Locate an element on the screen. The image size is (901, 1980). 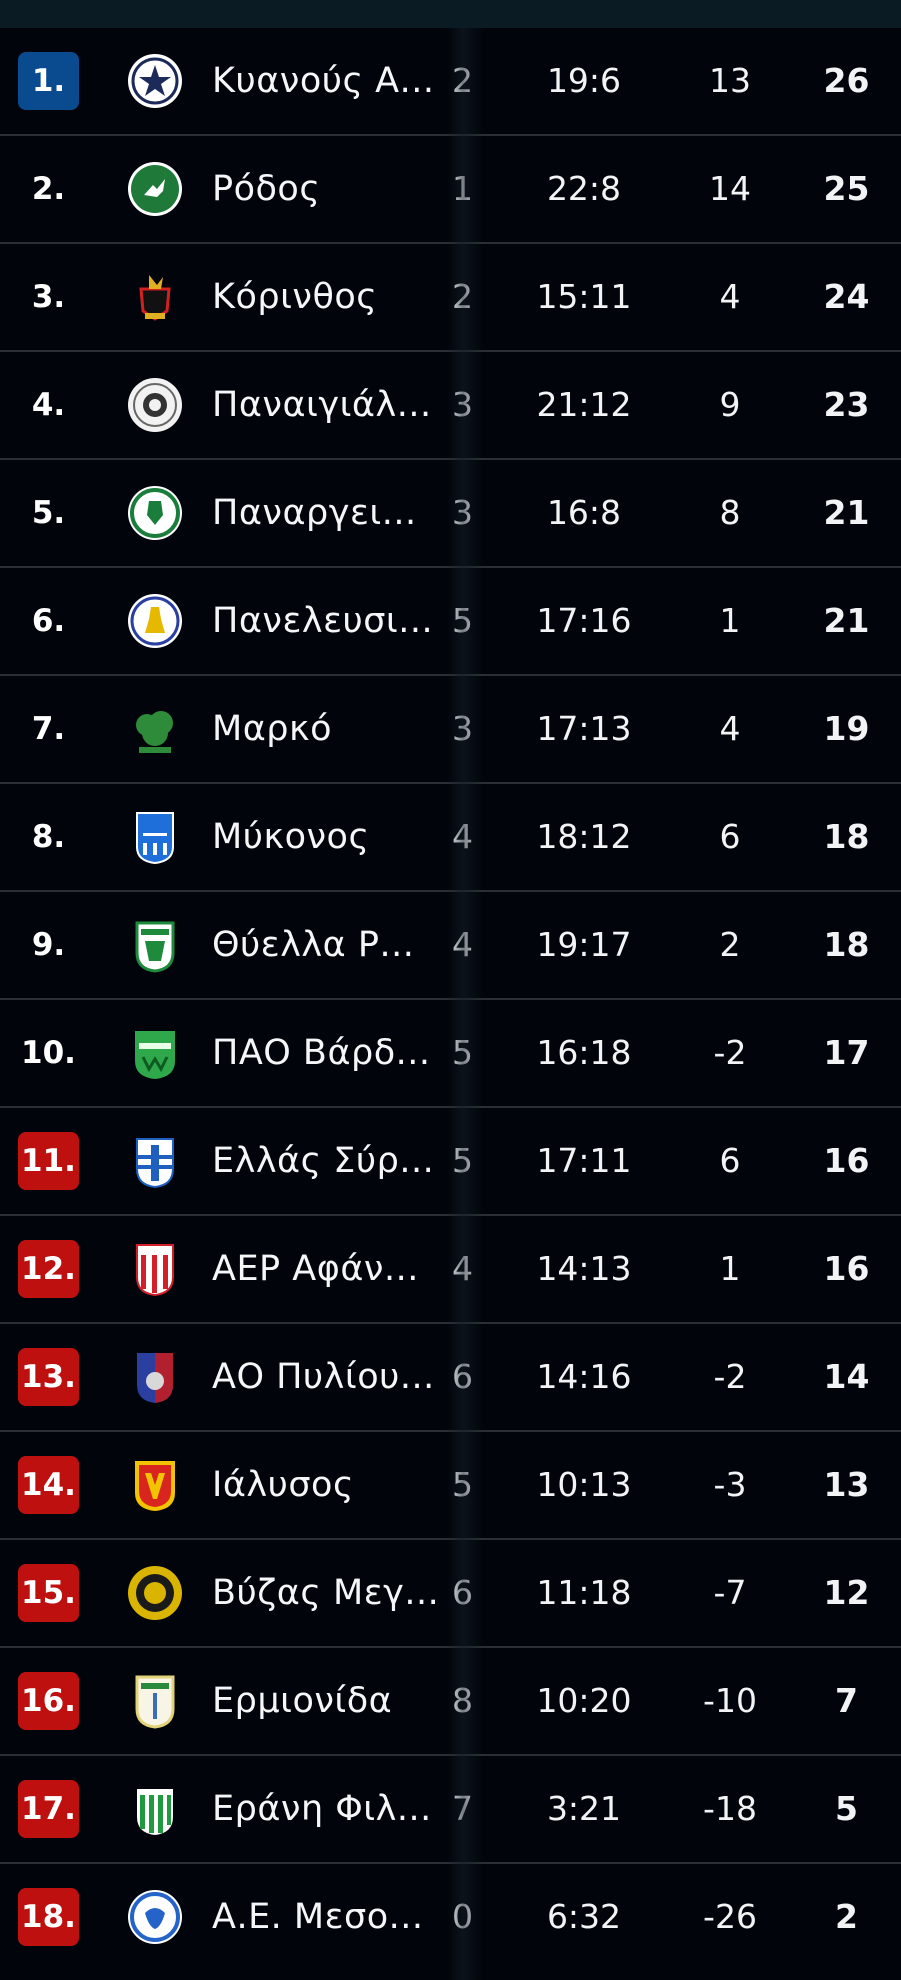
table-row: 6. Πανελευσι... 5 17:16 1 21 is located at coordinates (450, 622).